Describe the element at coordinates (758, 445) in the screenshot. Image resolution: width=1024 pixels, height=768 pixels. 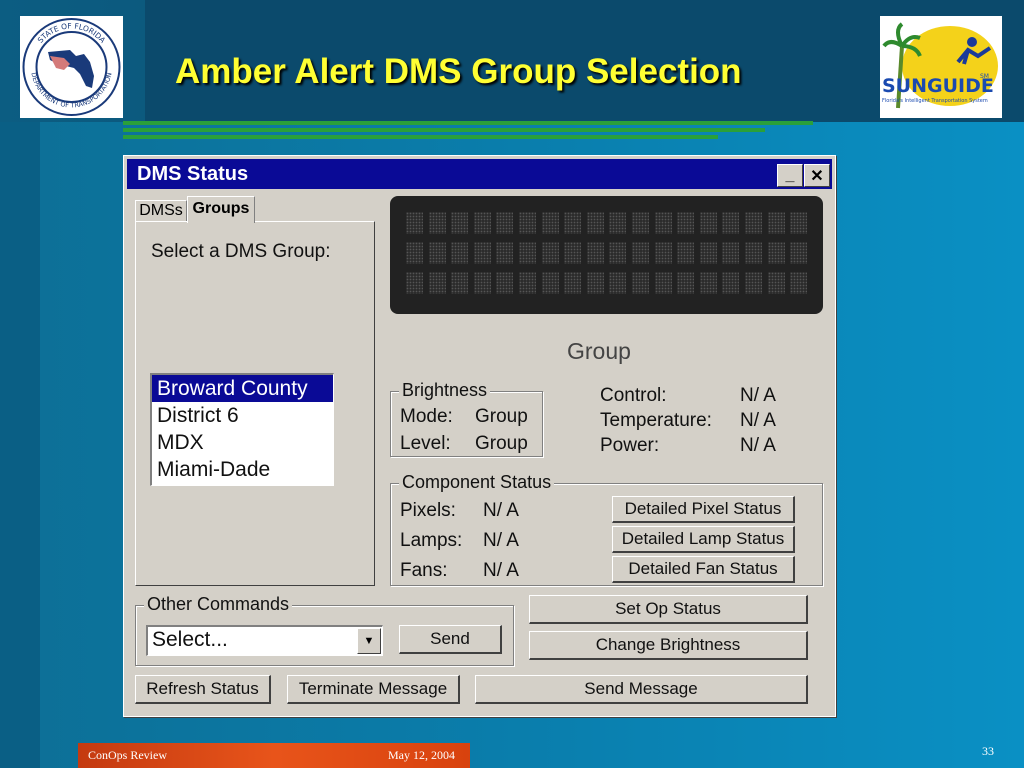
I see `power-value: N/ A` at that location.